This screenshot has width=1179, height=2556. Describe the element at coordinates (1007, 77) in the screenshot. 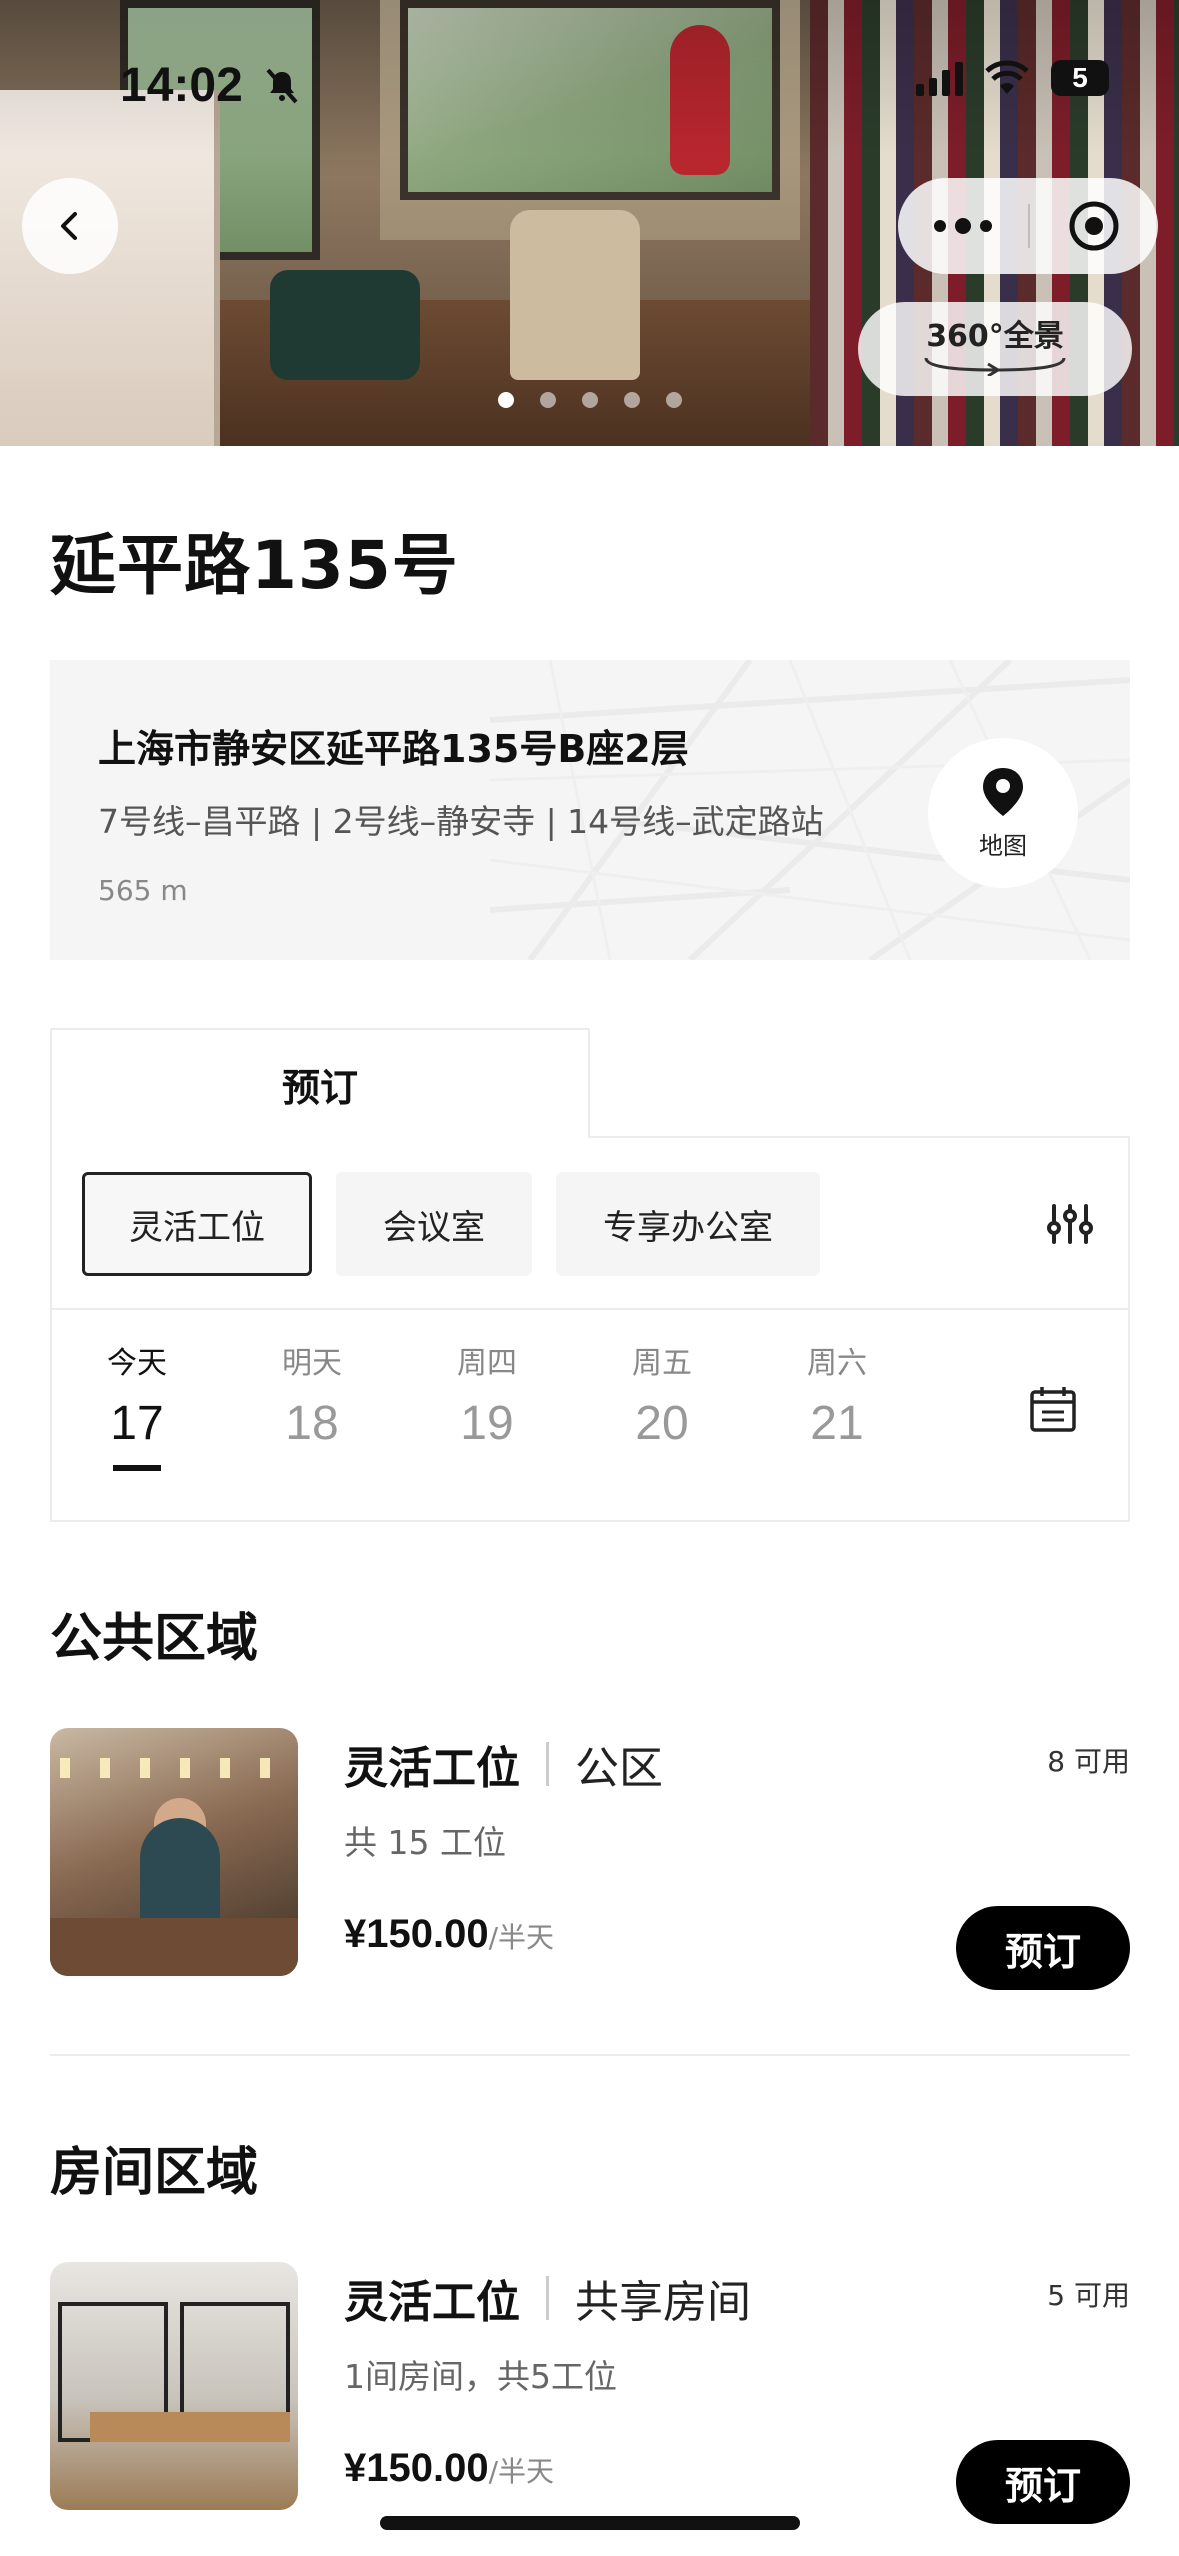

I see `wifi-icon` at that location.